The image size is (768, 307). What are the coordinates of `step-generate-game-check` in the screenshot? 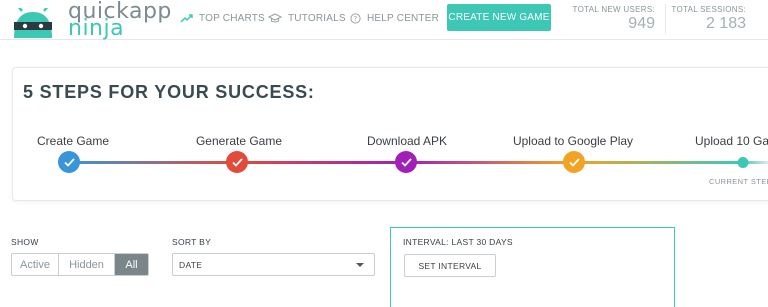 It's located at (237, 162).